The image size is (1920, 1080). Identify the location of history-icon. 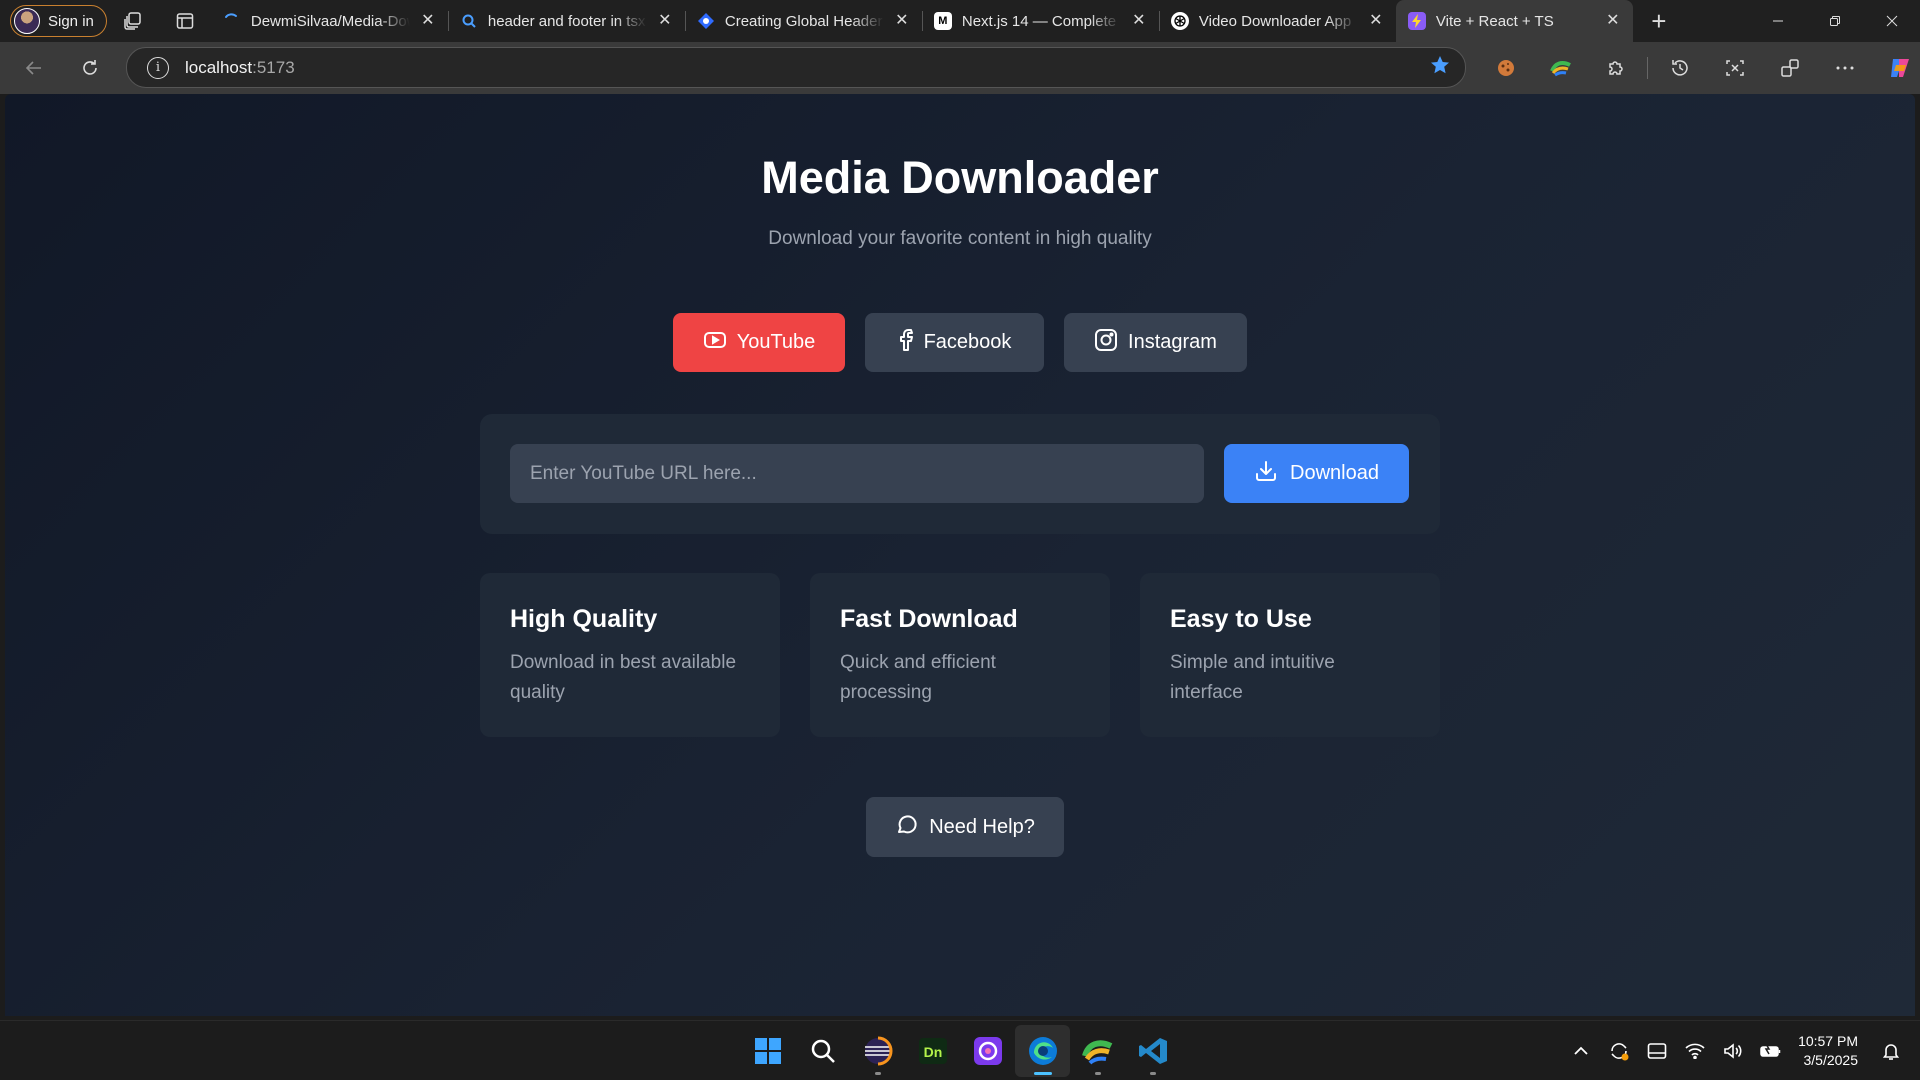
(1679, 68).